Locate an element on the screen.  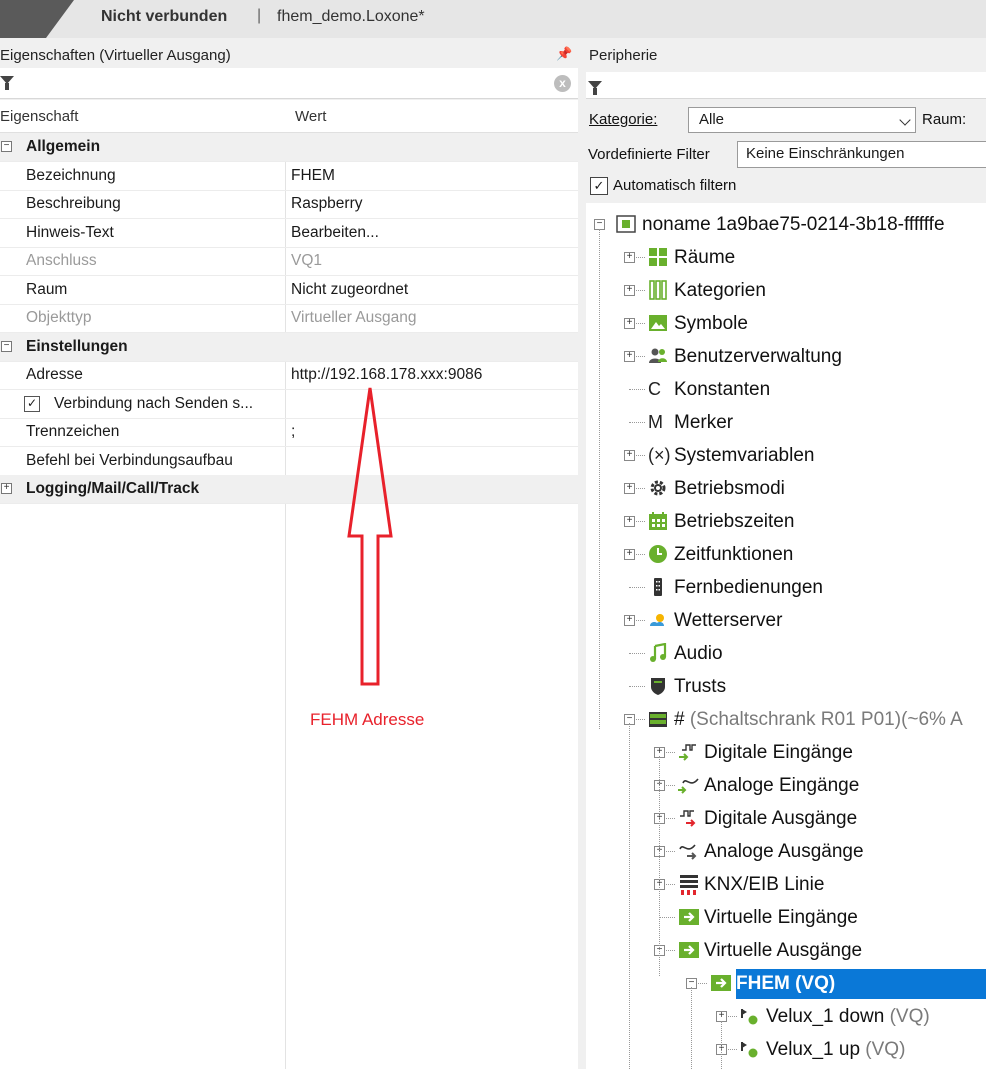
gear-icon is located at coordinates (658, 488).